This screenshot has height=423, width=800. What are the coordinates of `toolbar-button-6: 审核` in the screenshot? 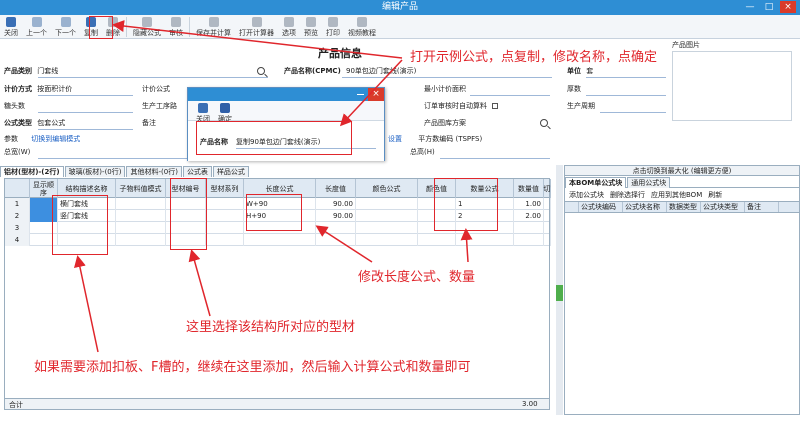 It's located at (176, 27).